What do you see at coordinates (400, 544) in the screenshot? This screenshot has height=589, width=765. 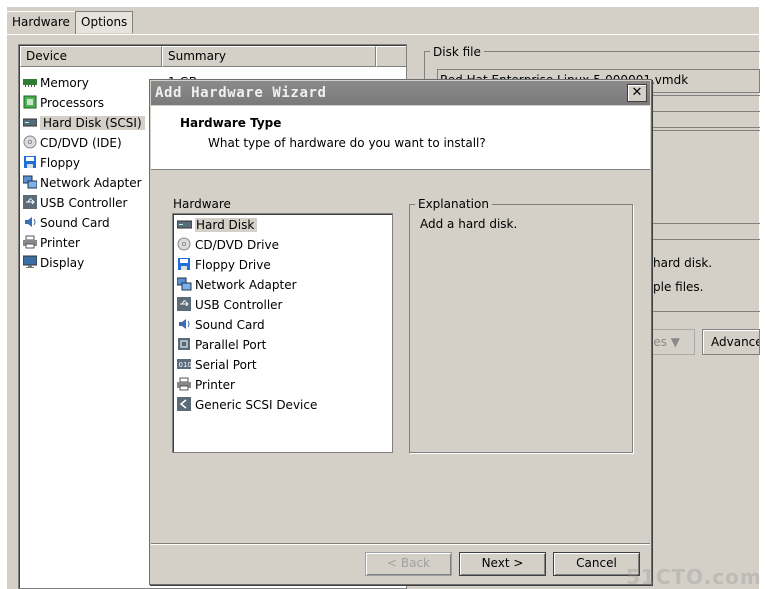 I see `button-separator` at bounding box center [400, 544].